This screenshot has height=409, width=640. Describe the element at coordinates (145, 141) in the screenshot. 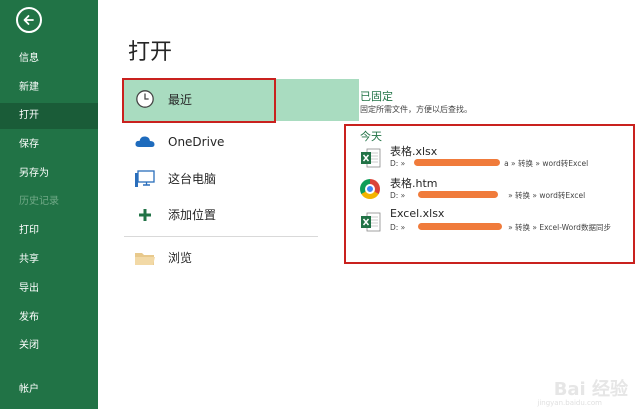

I see `cloud-icon` at that location.